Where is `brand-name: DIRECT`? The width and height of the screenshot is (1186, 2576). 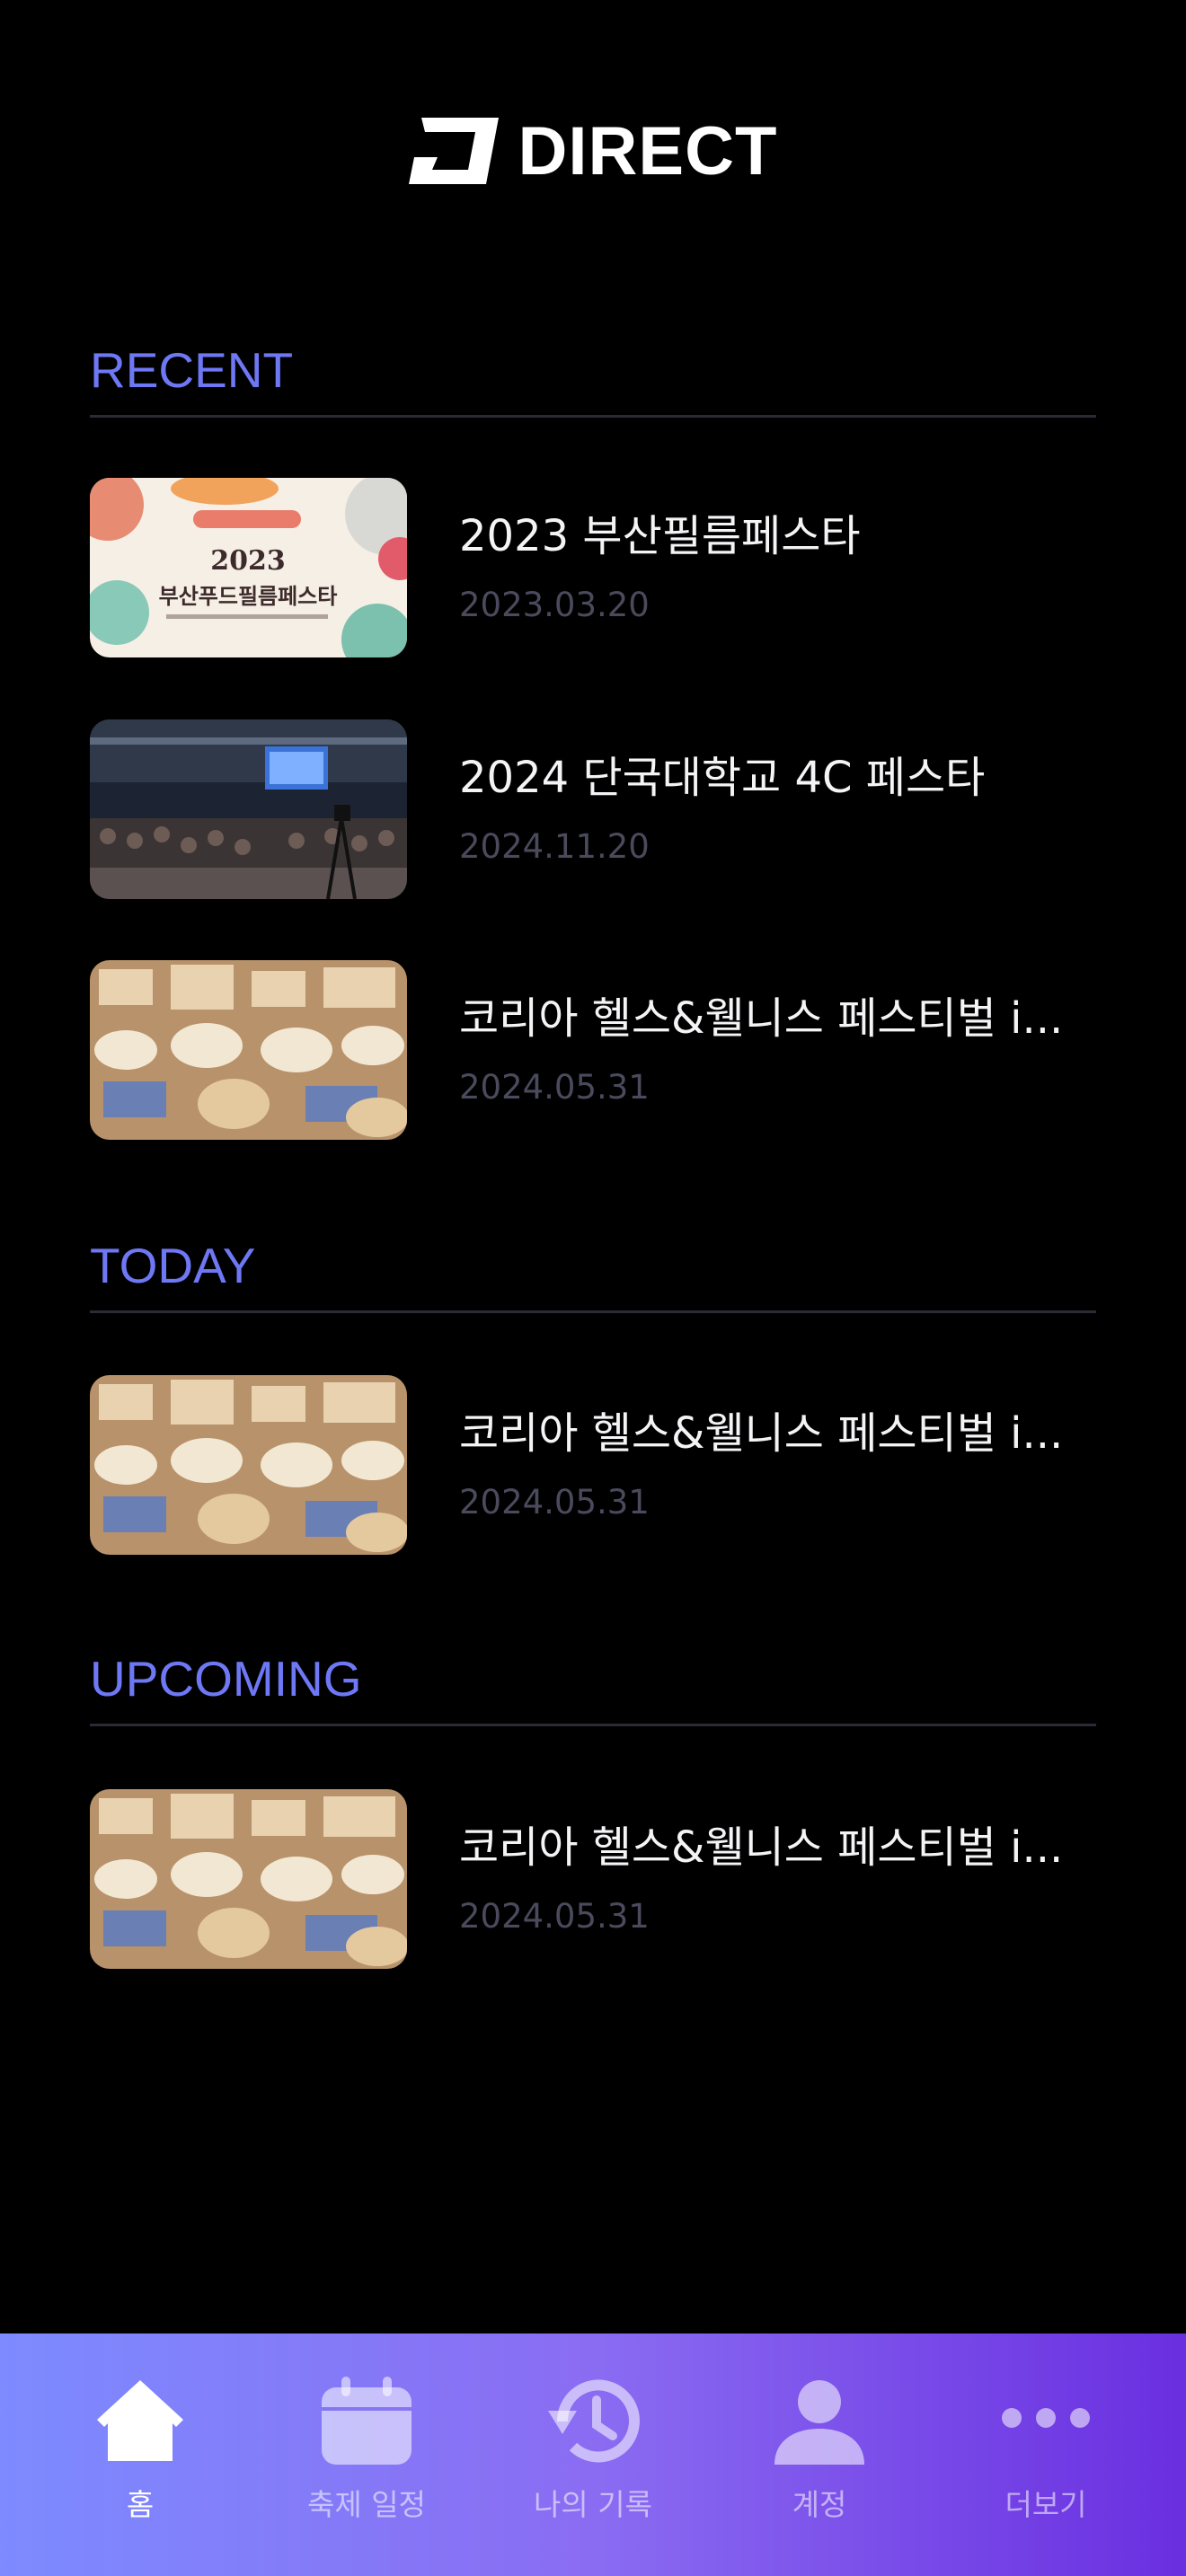
brand-name: DIRECT is located at coordinates (648, 151).